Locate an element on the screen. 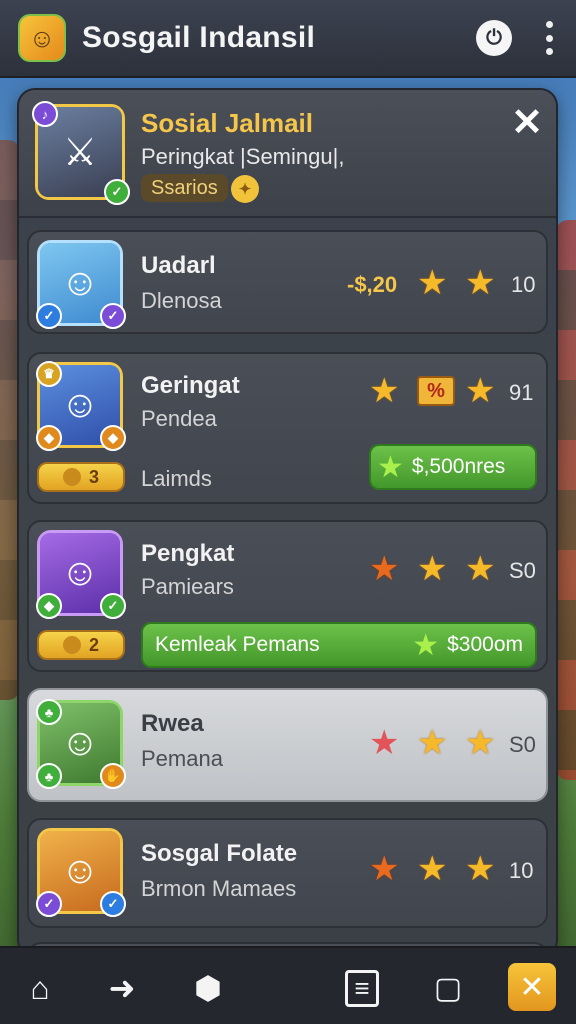 The image size is (576, 1024). price-text: -$,20 is located at coordinates (372, 284).